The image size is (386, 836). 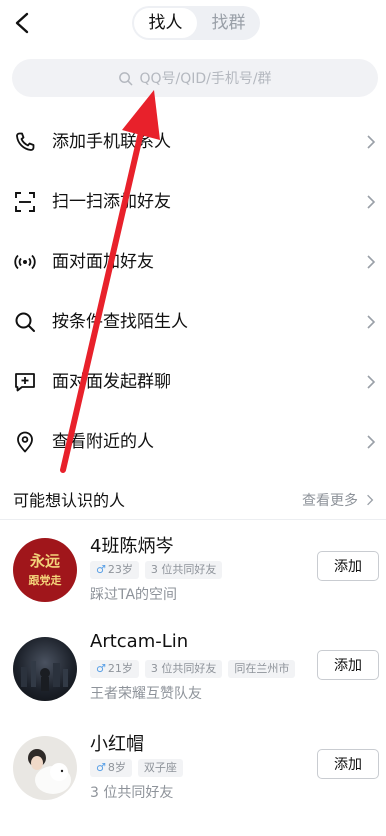 I want to click on menu-label: 扫一扫添加好友, so click(x=111, y=202).